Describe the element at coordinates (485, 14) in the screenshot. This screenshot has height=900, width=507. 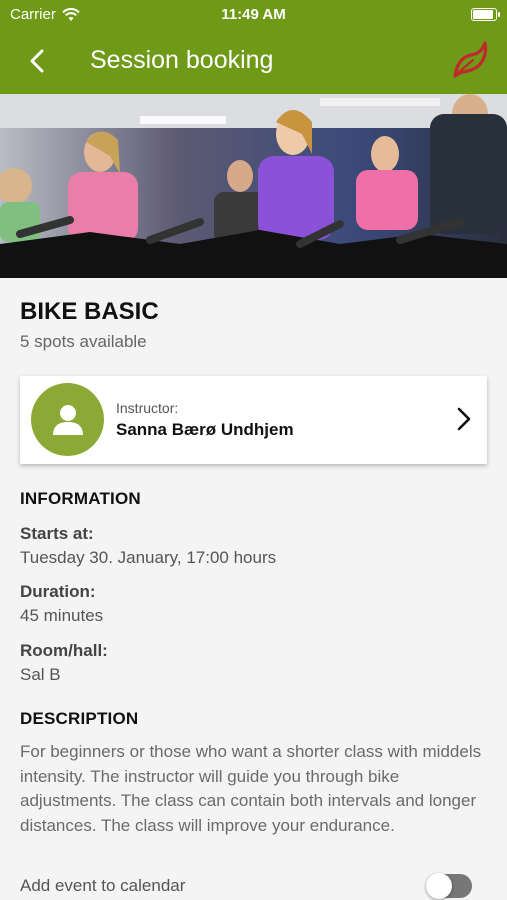
I see `battery-icon` at that location.